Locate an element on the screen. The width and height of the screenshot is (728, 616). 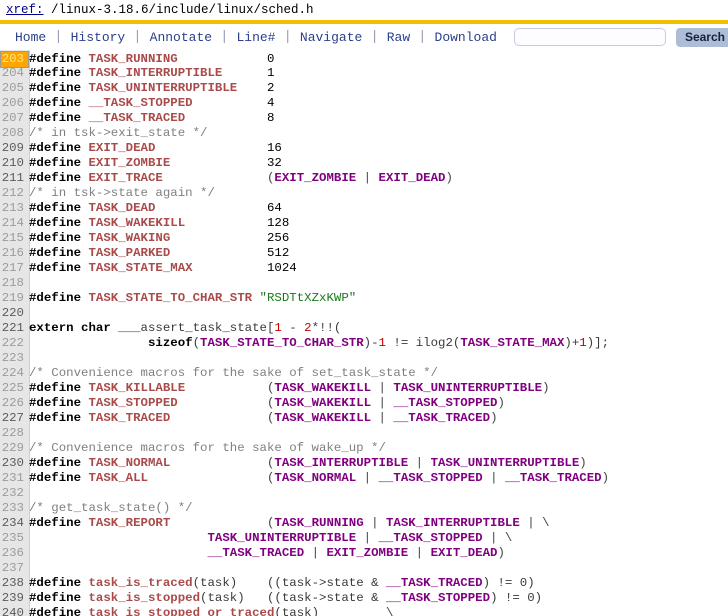
line-number-link: 210 is located at coordinates (14, 163).